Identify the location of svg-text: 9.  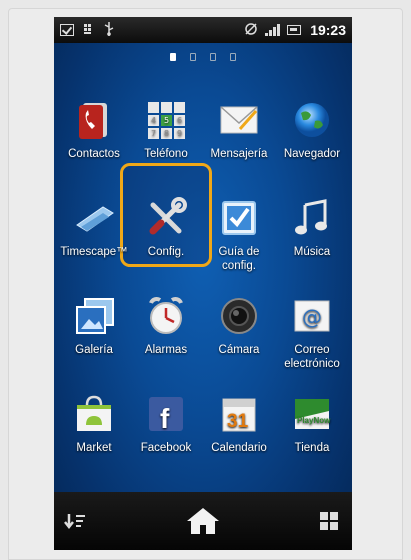
(179, 133).